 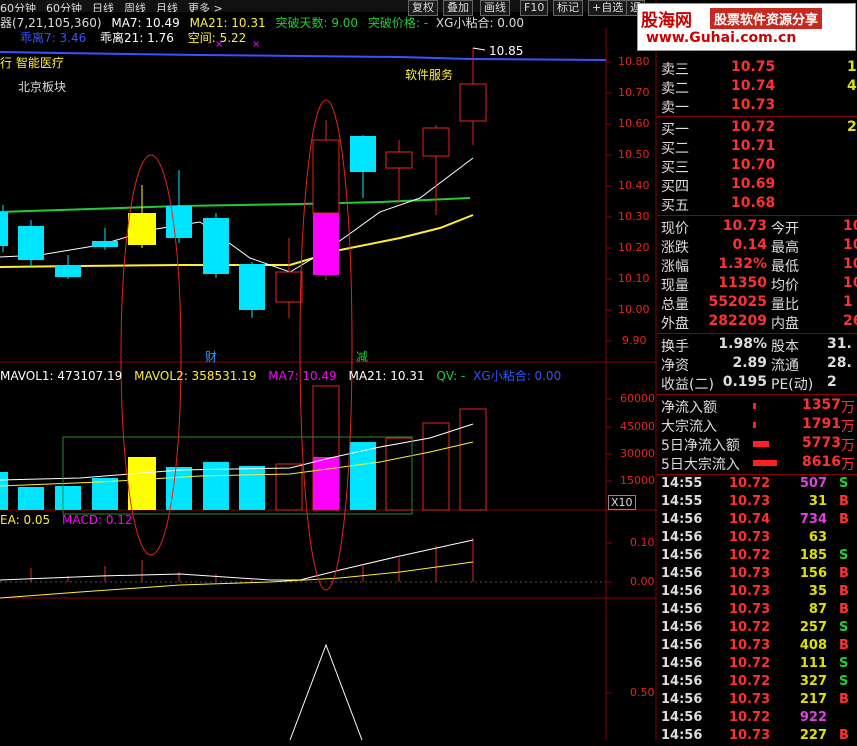 I want to click on dev7-value: 乖离7: 3.46, so click(x=53, y=38).